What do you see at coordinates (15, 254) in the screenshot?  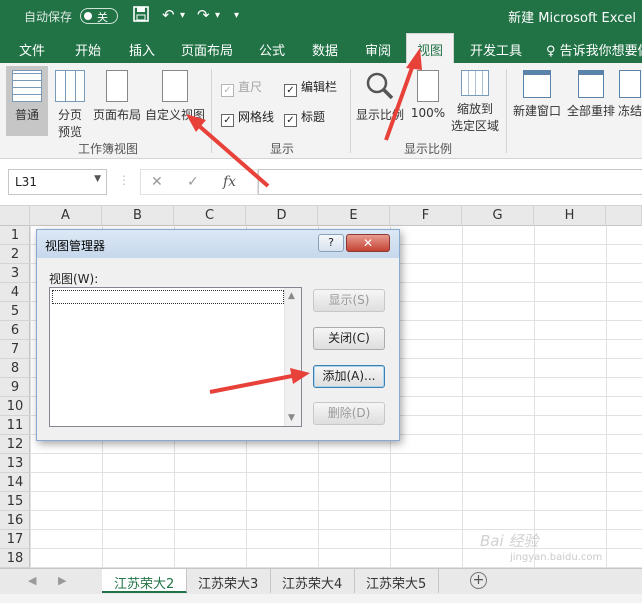 I see `row-header: 2` at bounding box center [15, 254].